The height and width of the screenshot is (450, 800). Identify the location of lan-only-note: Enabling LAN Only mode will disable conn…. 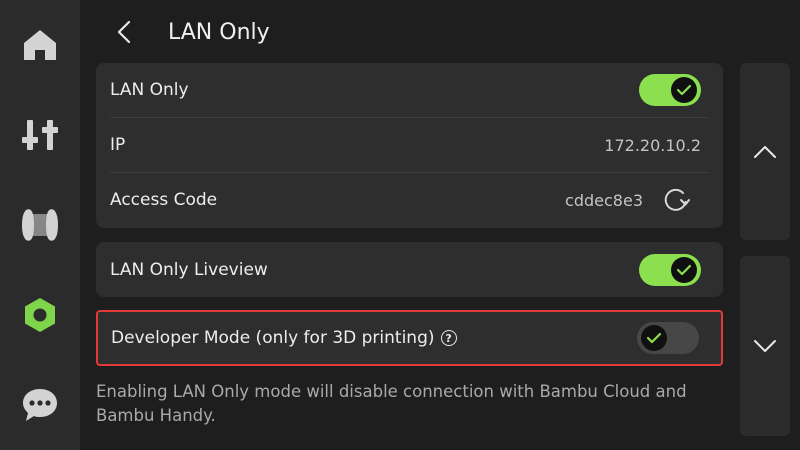
(391, 403).